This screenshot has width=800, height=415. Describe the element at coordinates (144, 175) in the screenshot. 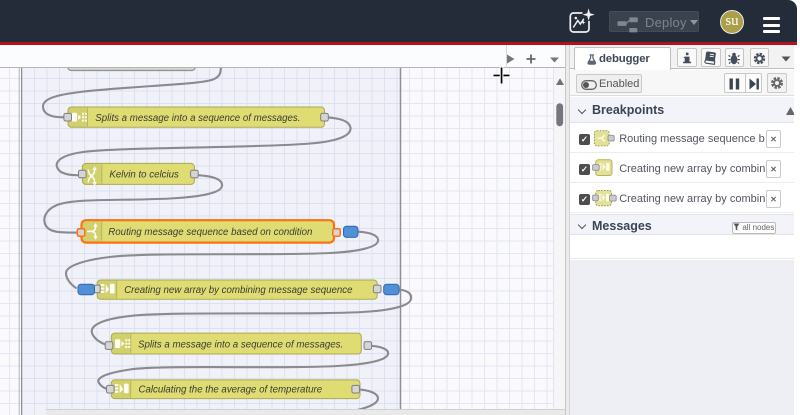

I see `svg-text: Kelvin to celcius` at that location.